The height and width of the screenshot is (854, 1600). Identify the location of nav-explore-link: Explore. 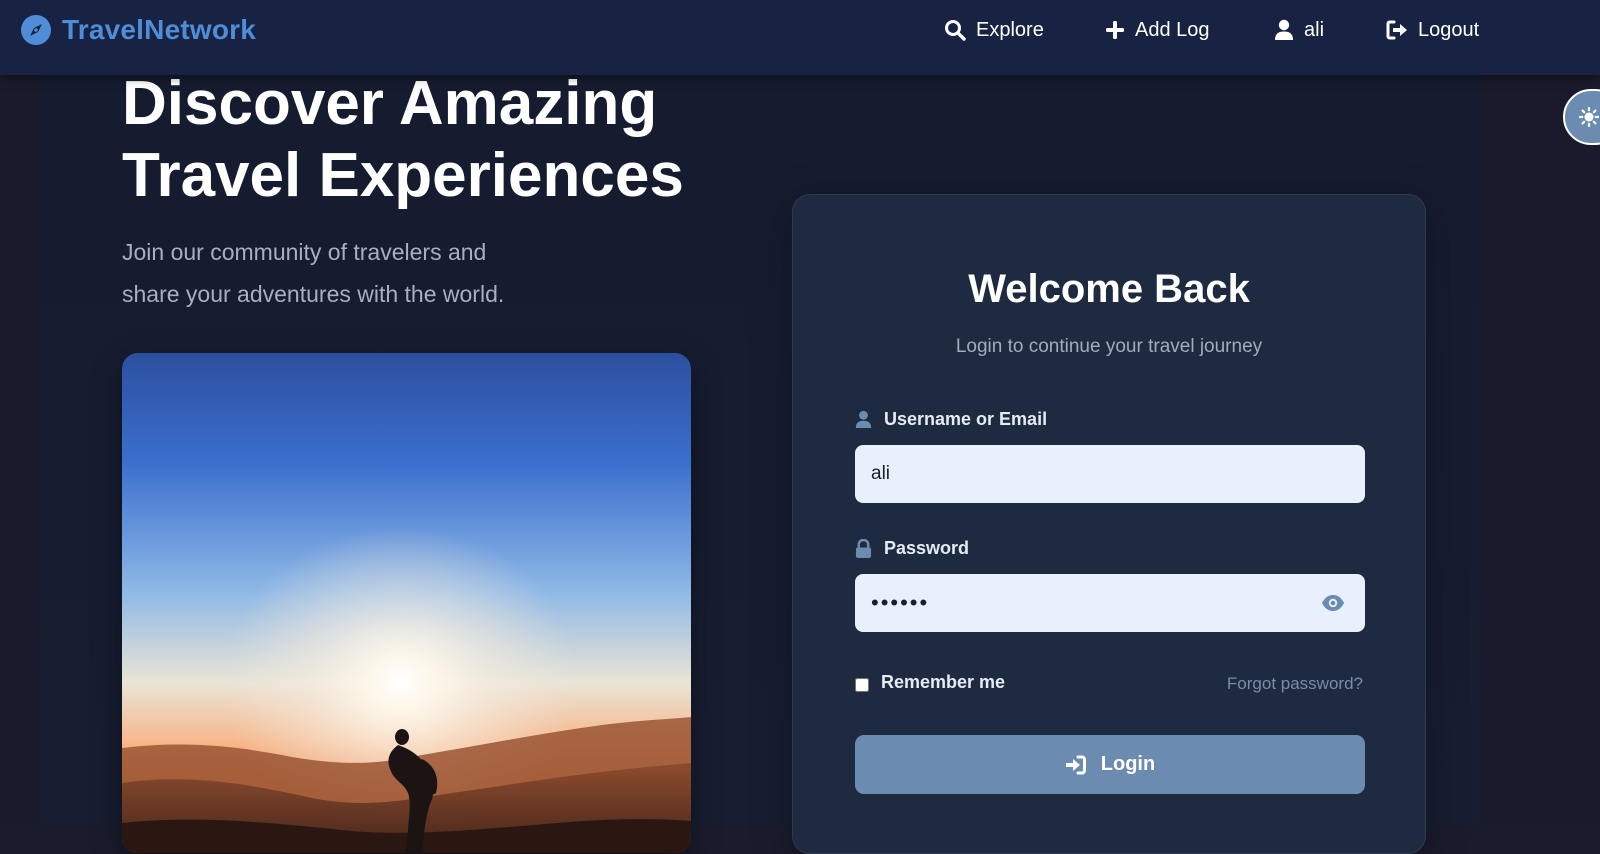
(994, 30).